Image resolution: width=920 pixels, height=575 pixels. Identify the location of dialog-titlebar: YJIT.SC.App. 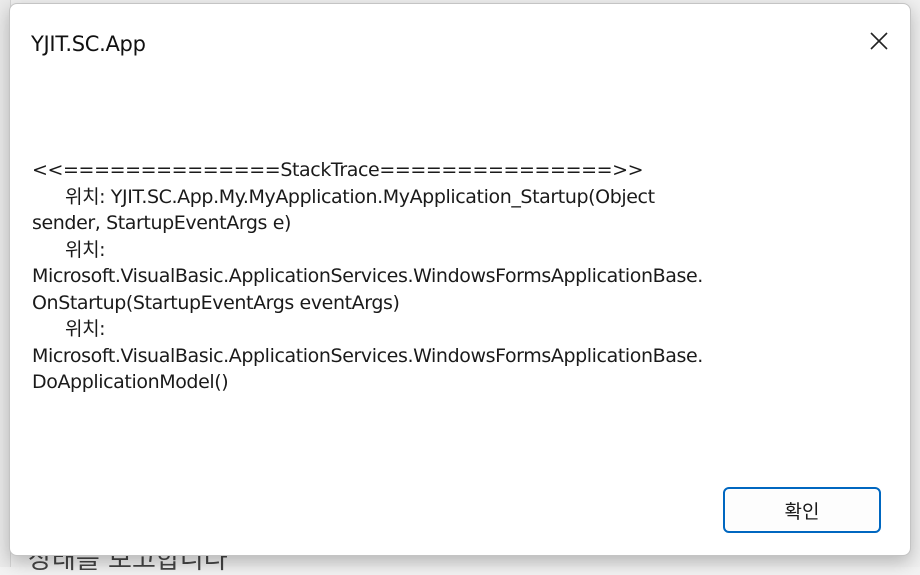
(460, 44).